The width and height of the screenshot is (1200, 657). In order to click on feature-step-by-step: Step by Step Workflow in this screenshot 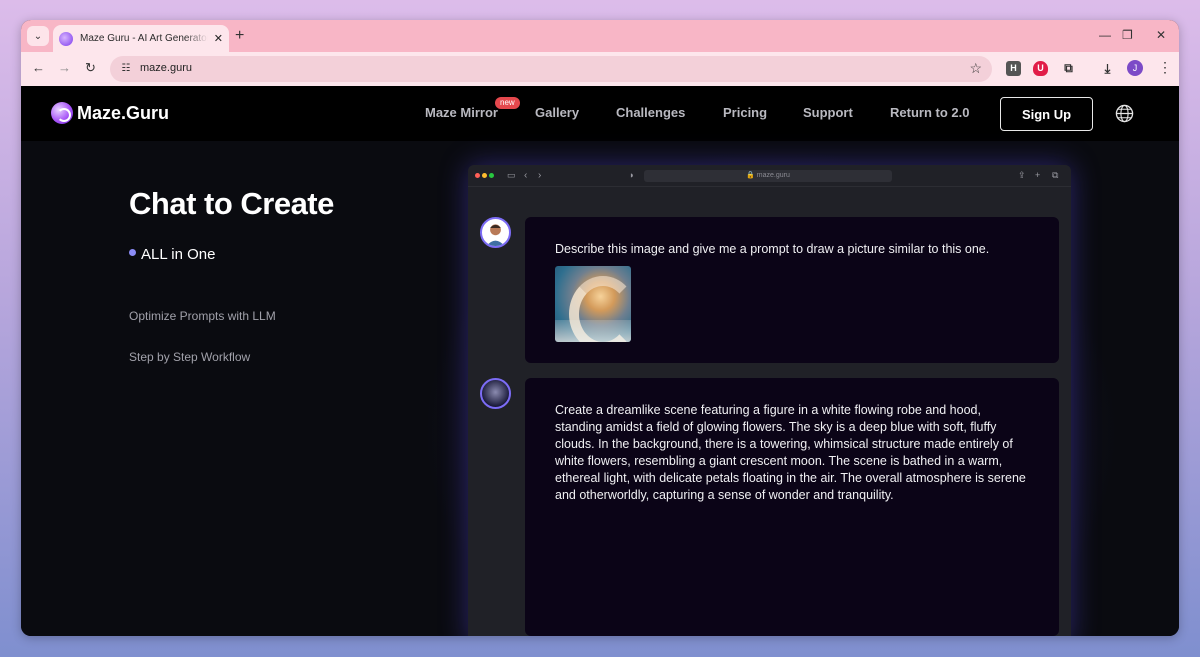, I will do `click(189, 357)`.